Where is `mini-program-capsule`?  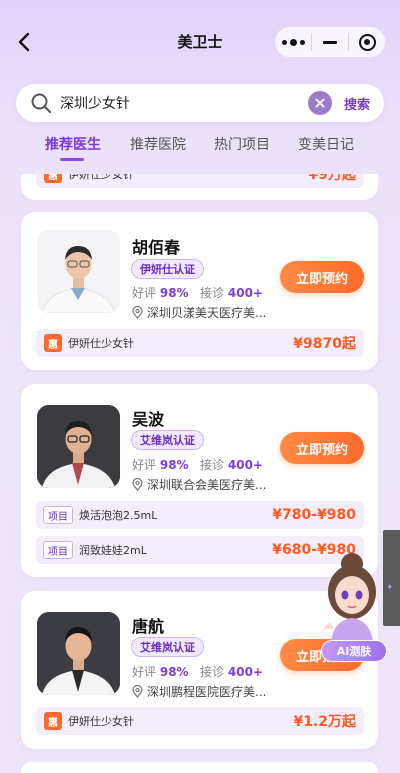 mini-program-capsule is located at coordinates (330, 42).